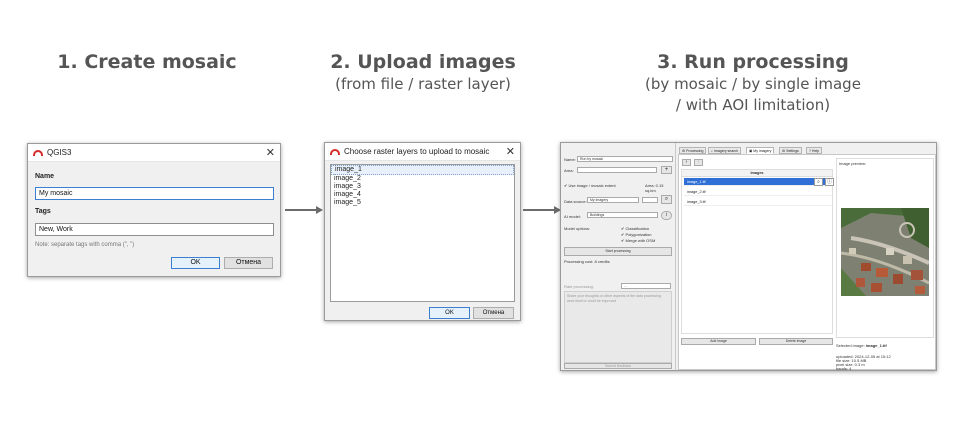 This screenshot has height=427, width=959. What do you see at coordinates (587, 261) in the screenshot?
I see `processing-cost: Processing cost: 8 credits` at bounding box center [587, 261].